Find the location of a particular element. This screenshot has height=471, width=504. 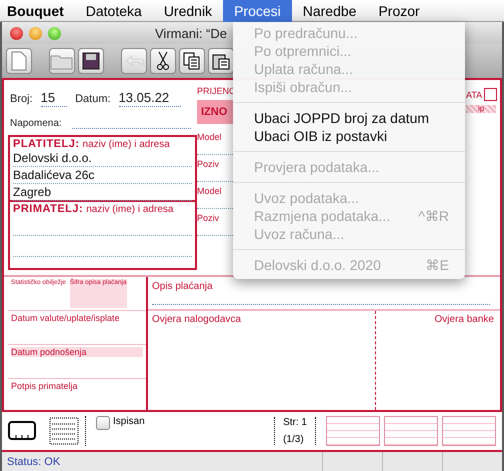

datum-field: 13.05.22 is located at coordinates (150, 98).